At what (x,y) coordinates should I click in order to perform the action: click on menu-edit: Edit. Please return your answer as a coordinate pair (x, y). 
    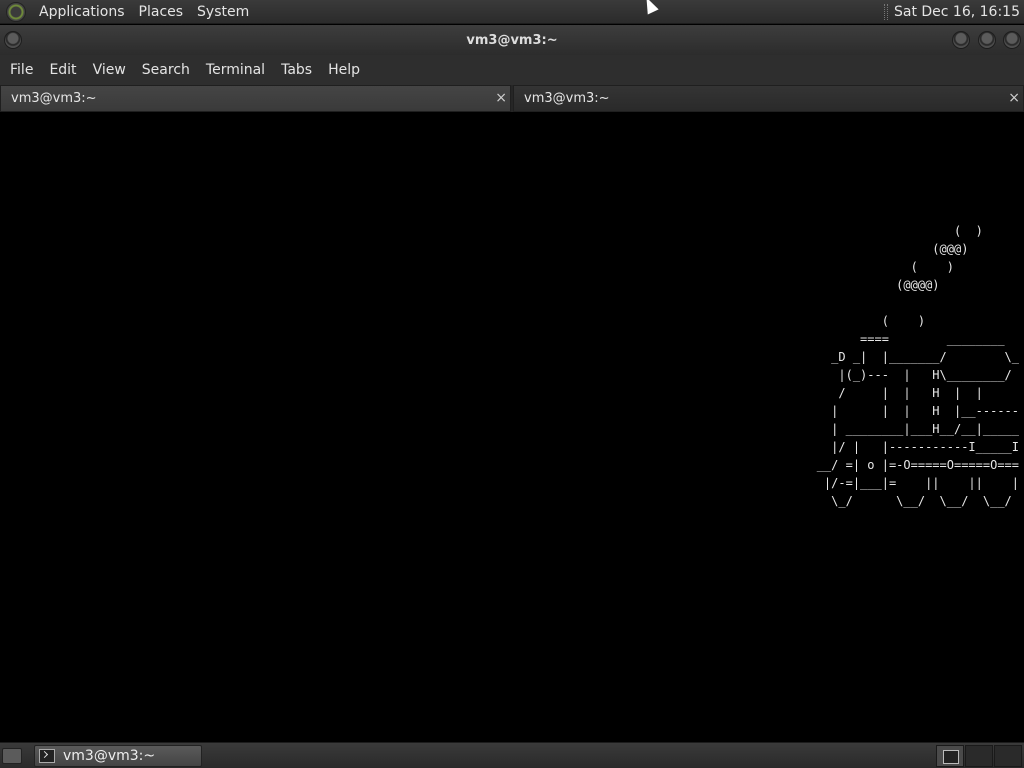
    Looking at the image, I should click on (62, 70).